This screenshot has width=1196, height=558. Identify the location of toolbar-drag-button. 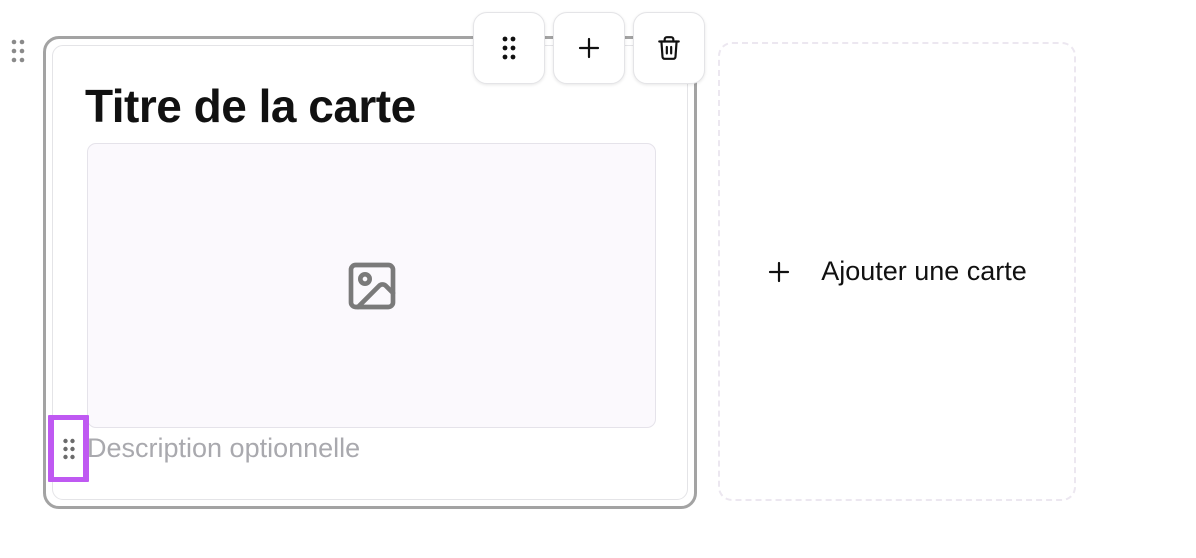
(509, 48).